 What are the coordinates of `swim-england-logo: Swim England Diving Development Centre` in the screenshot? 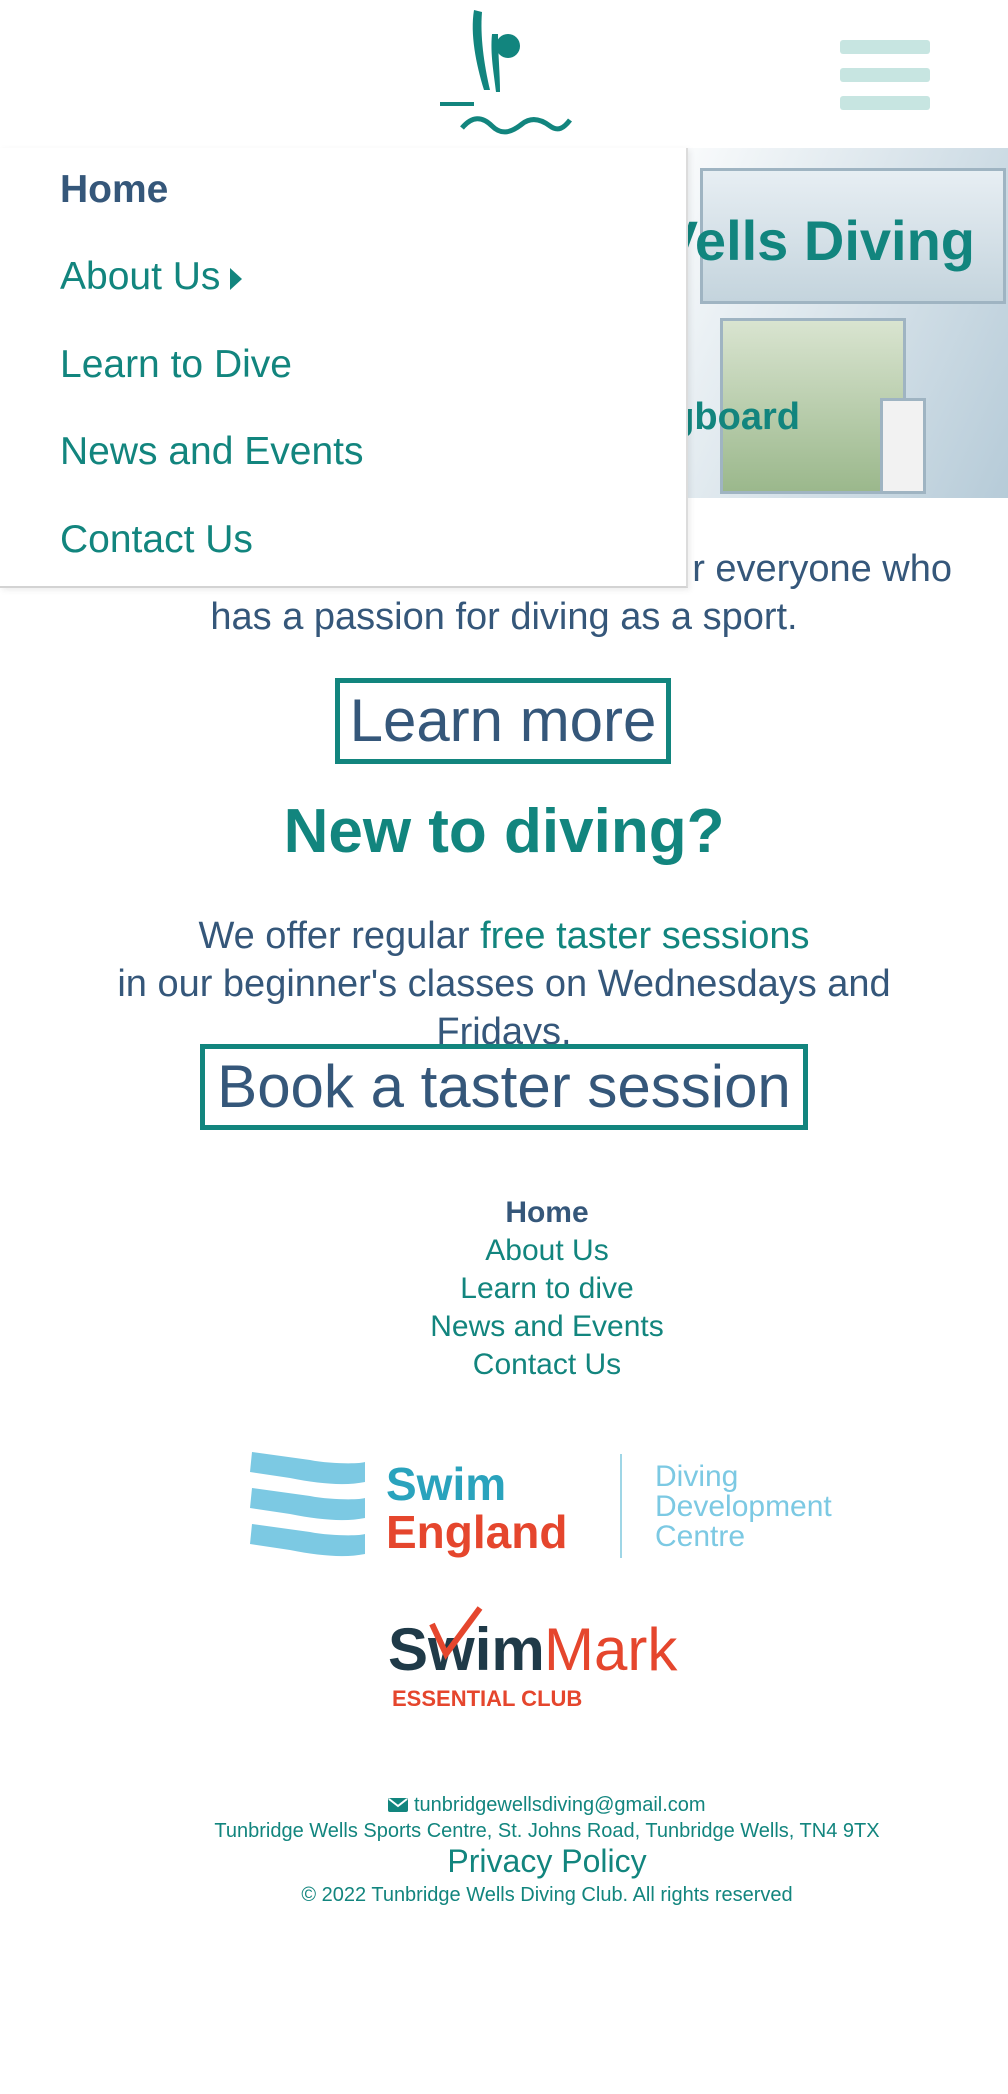 It's located at (541, 1505).